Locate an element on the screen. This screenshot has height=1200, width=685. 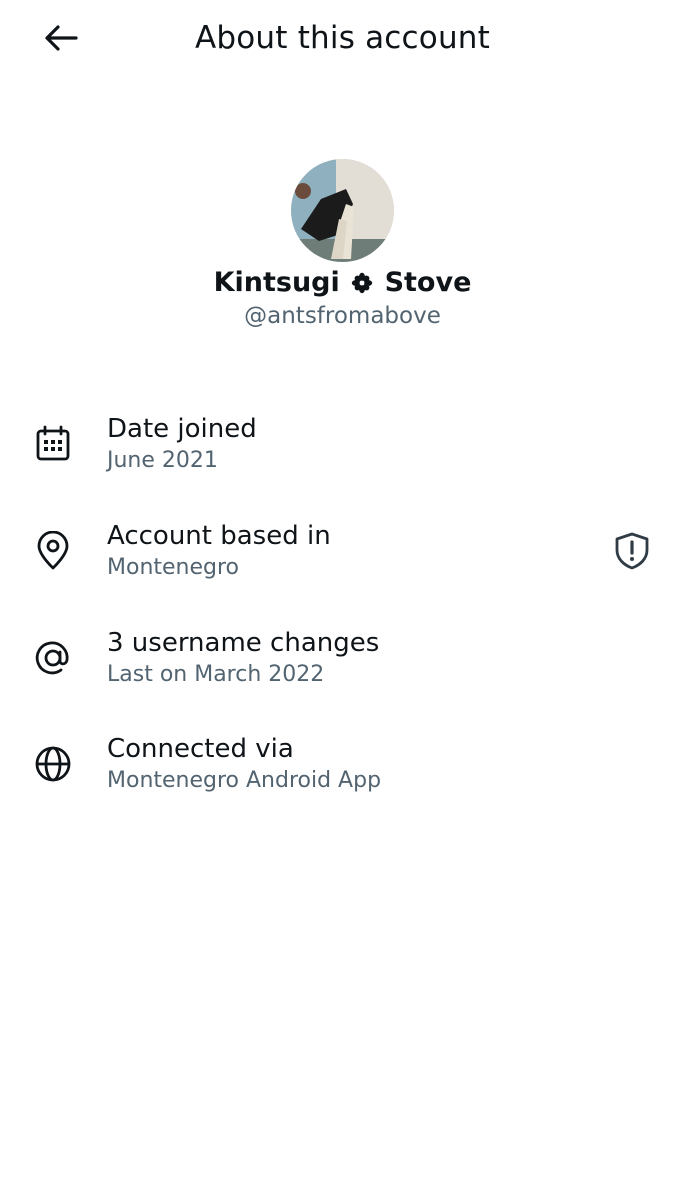
location-pin-icon is located at coordinates (53, 551).